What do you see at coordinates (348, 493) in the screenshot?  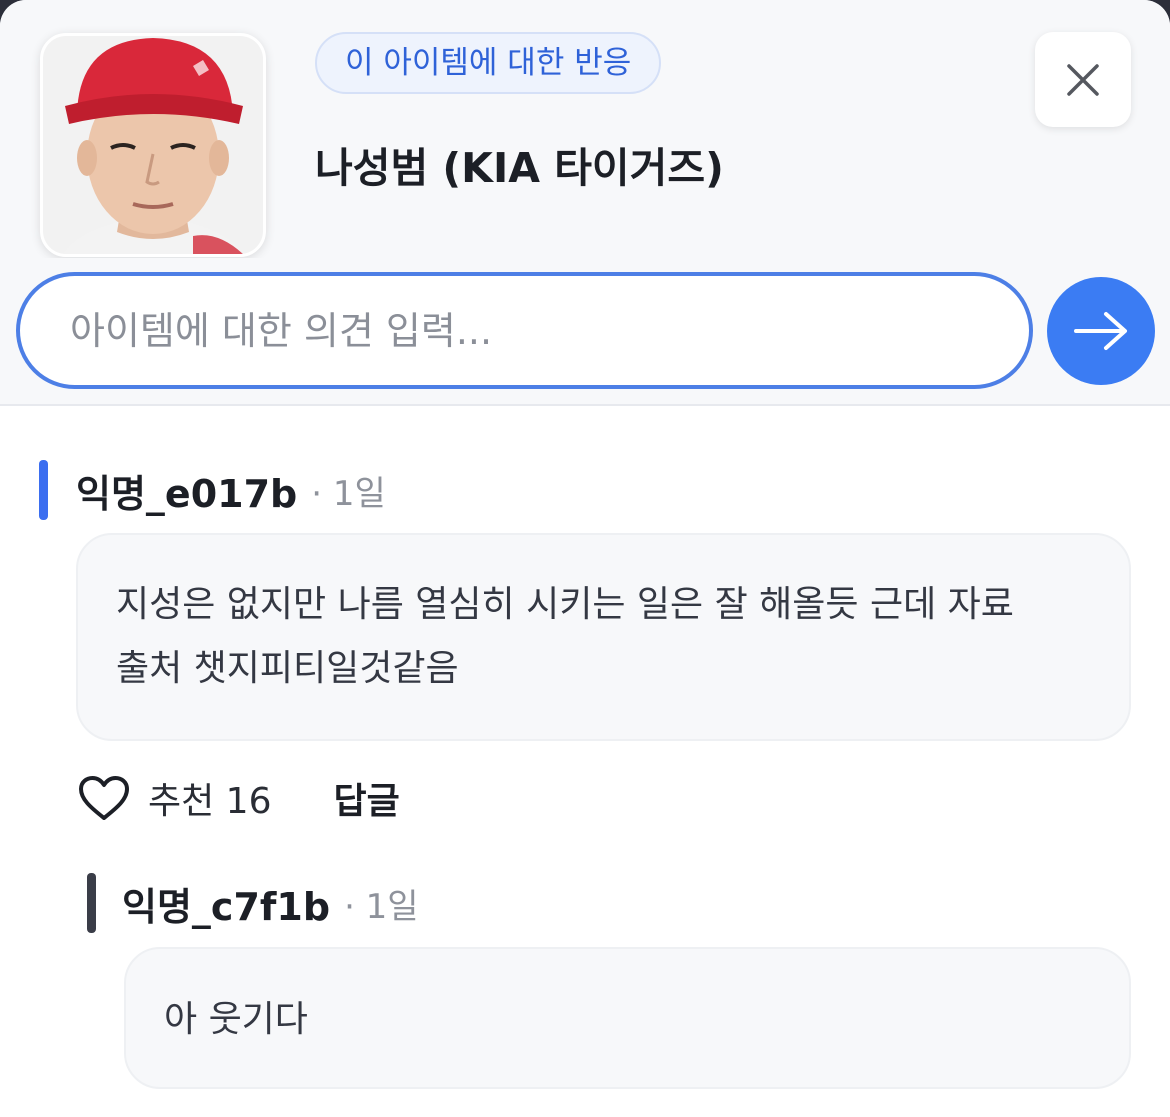 I see `comment-time: · 1일` at bounding box center [348, 493].